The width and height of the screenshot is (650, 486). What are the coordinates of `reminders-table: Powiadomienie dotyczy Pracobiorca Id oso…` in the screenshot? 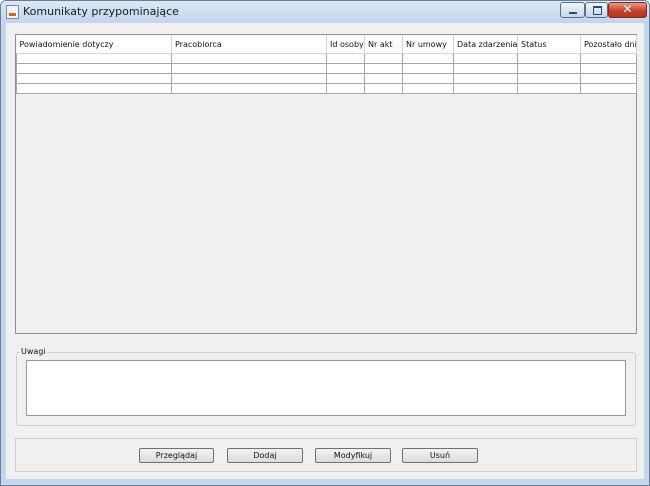 It's located at (326, 64).